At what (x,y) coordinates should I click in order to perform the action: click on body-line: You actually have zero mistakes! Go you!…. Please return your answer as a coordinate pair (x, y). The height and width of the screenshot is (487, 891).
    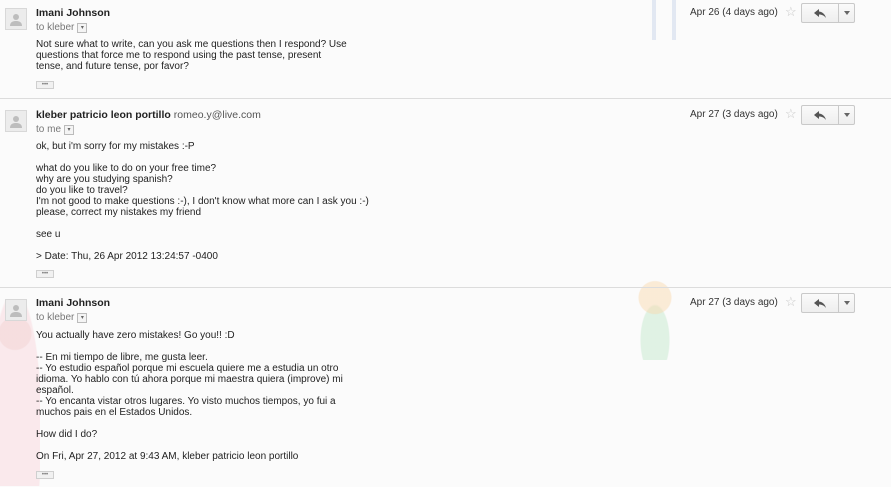
    Looking at the image, I should click on (135, 335).